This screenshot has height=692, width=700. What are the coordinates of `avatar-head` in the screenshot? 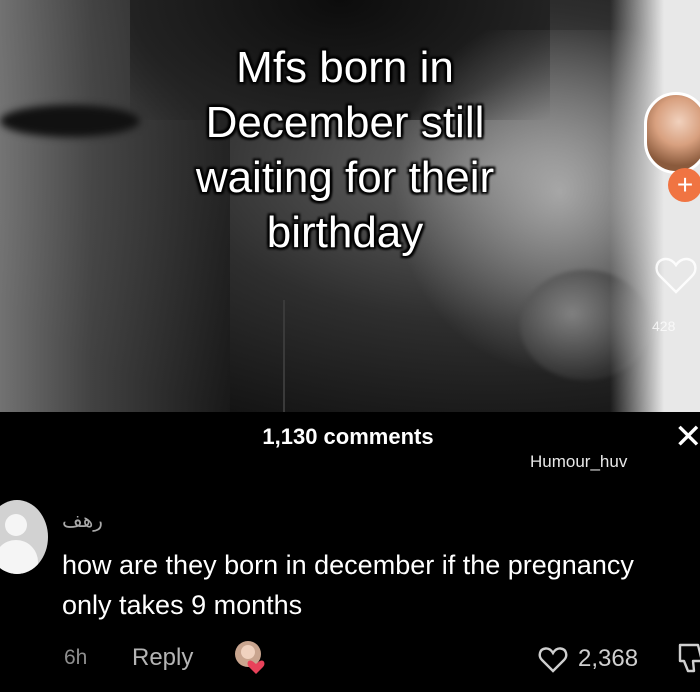 It's located at (16, 525).